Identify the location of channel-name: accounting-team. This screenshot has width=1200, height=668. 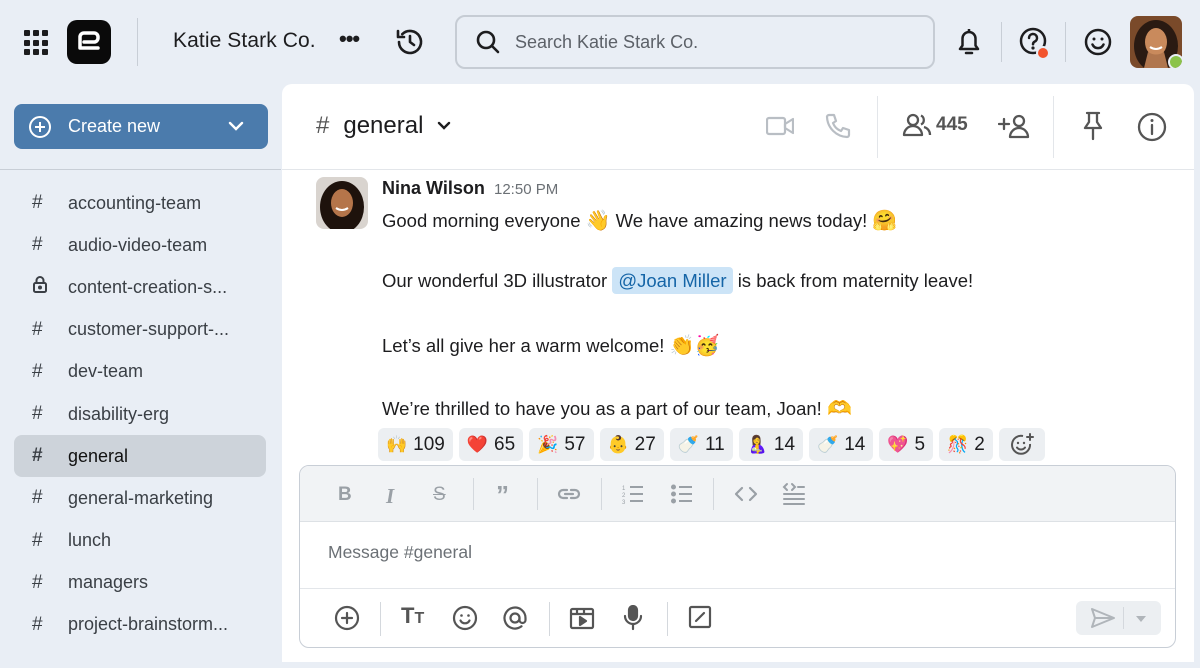
(135, 202).